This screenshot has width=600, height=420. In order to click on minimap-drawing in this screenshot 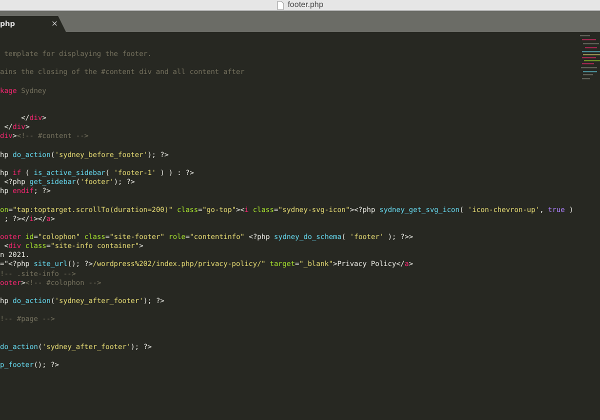, I will do `click(590, 57)`.